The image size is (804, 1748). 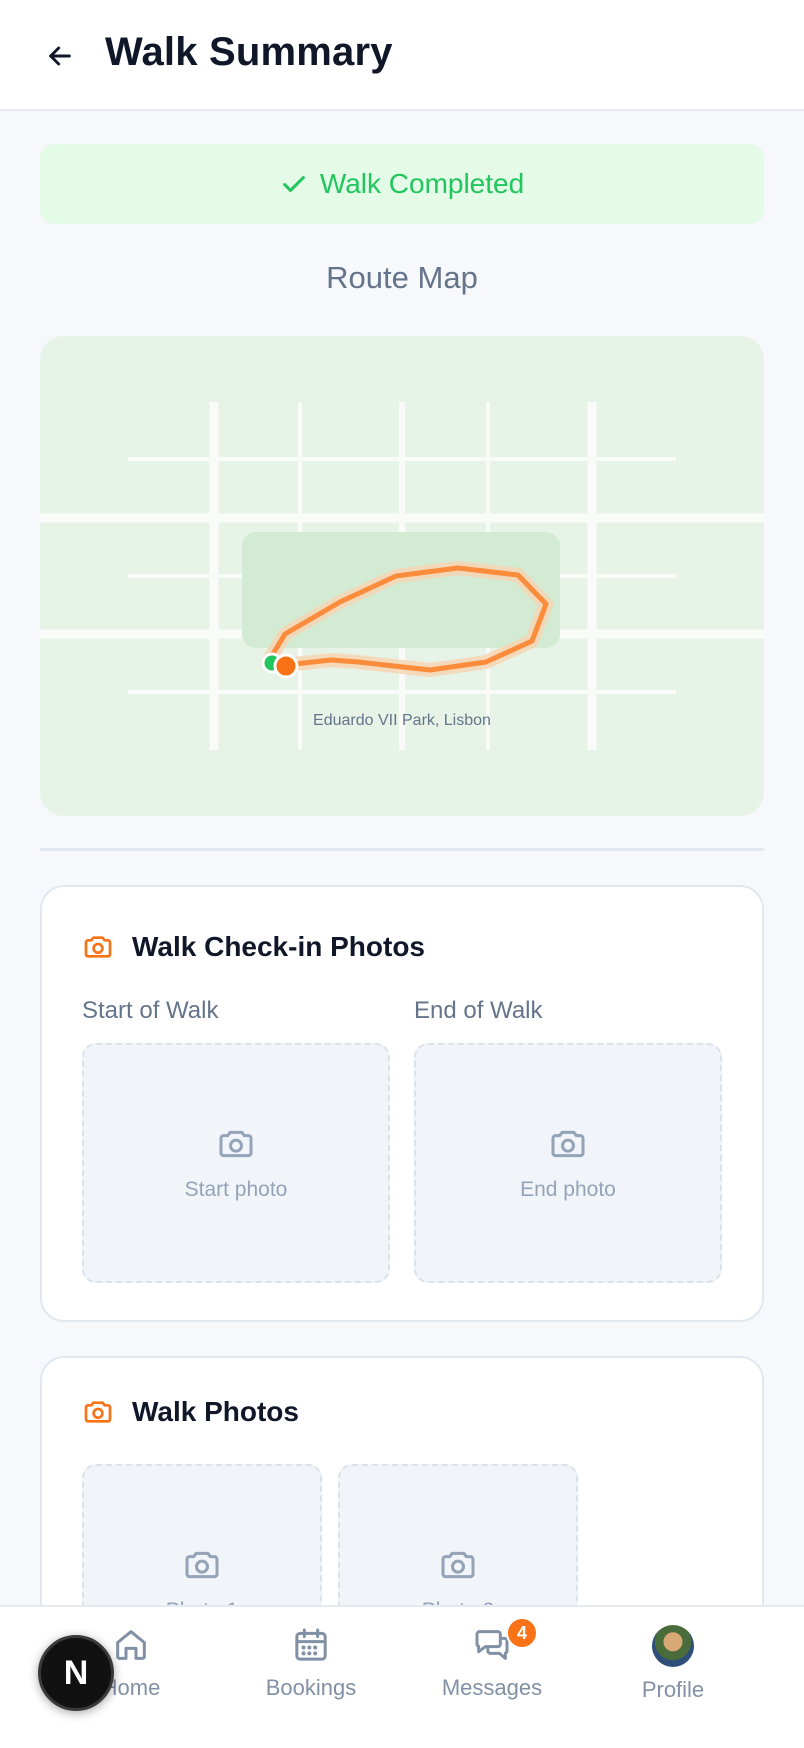 I want to click on arrow-left-icon, so click(x=60, y=56).